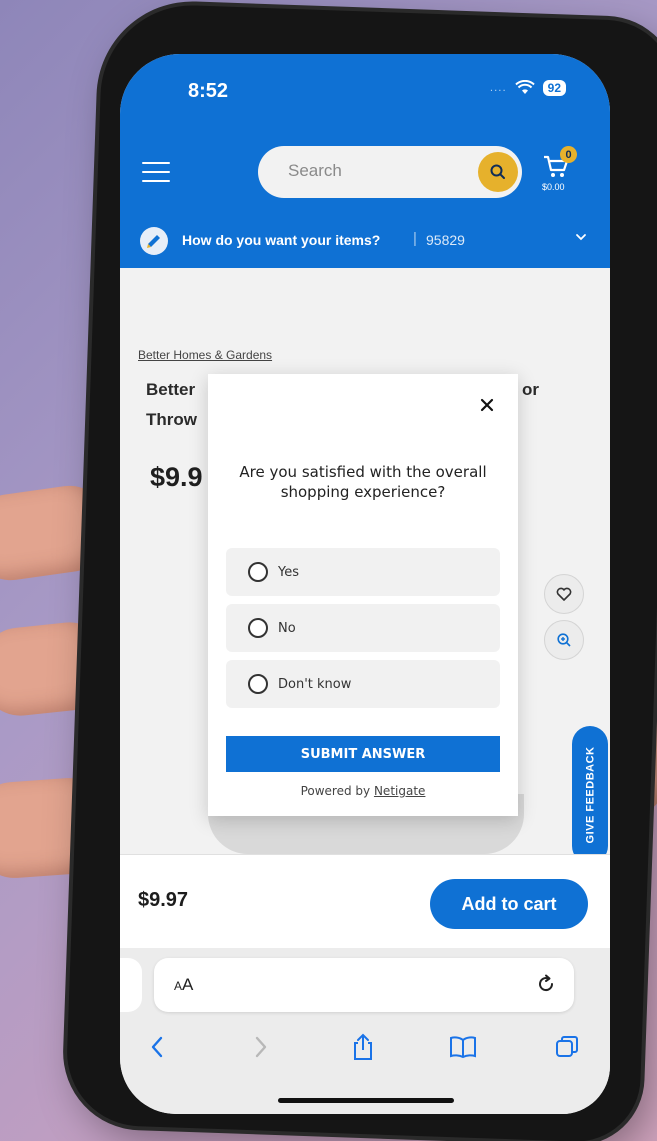 The height and width of the screenshot is (1141, 657). What do you see at coordinates (281, 240) in the screenshot?
I see `delivery-question: How do you want your items?` at bounding box center [281, 240].